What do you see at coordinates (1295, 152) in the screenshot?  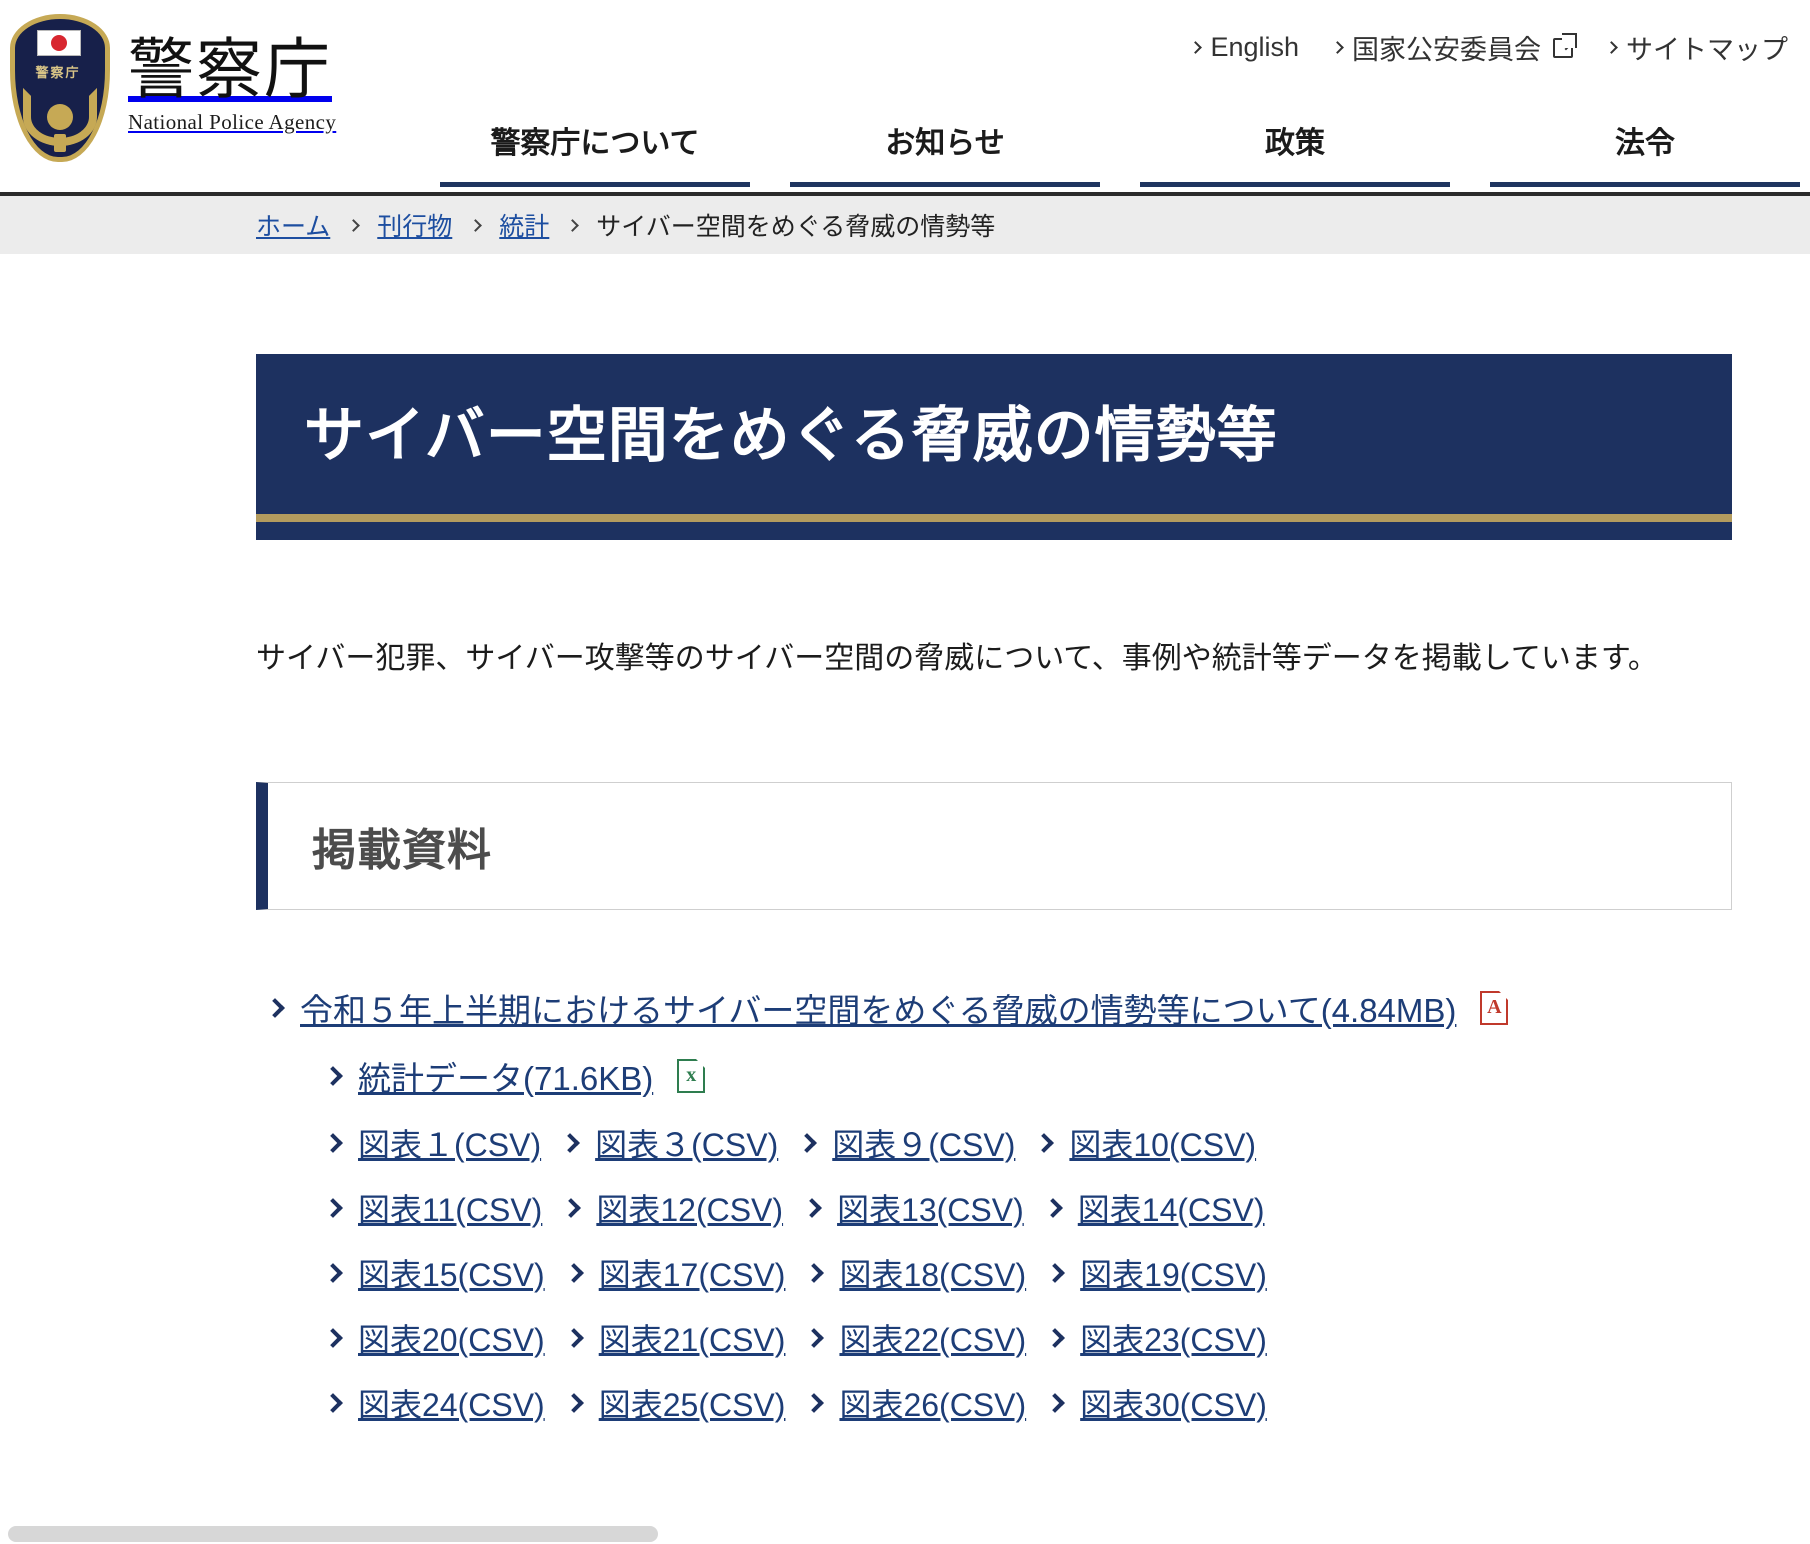 I see `nav-item-policy: 政策` at bounding box center [1295, 152].